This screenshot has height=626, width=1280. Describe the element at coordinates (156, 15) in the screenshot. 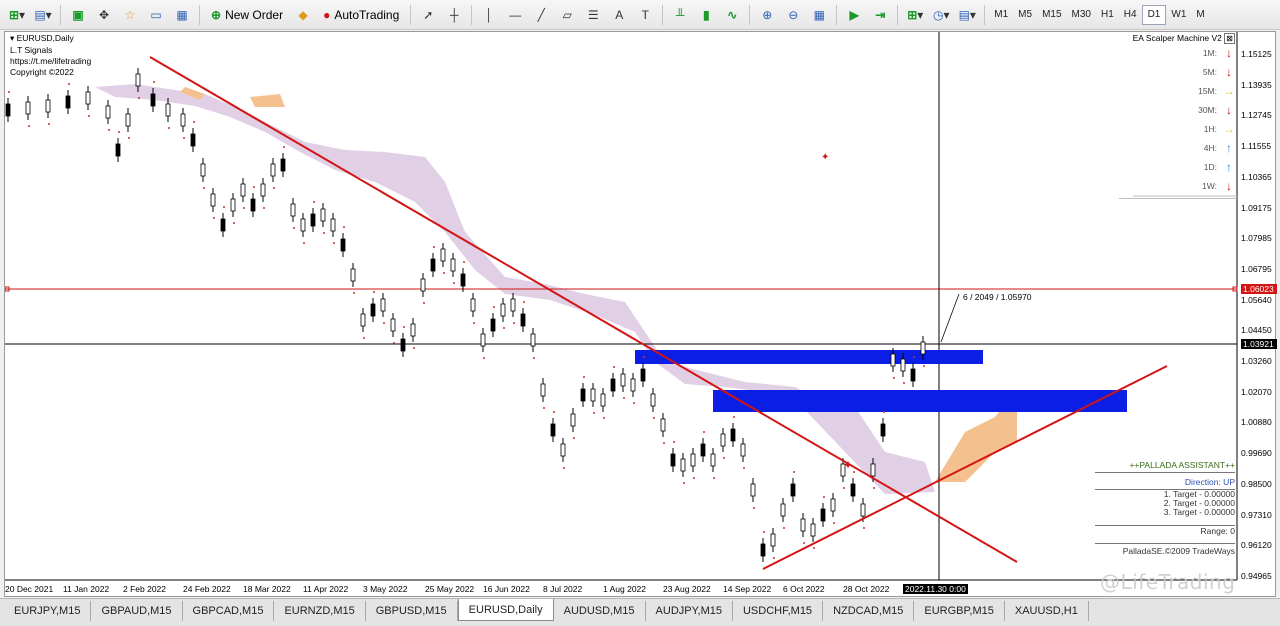

I see `terminal-icon: ▭` at that location.